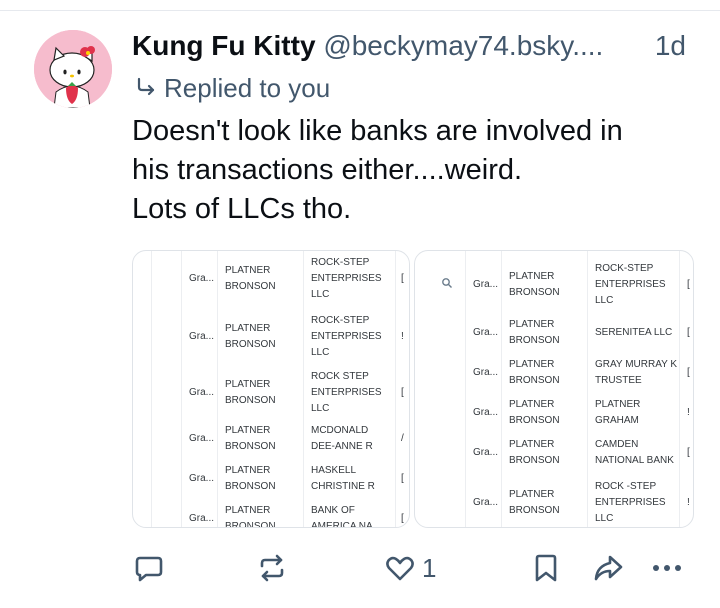 This screenshot has width=720, height=608. I want to click on cell-counterparty-line: AMERICA NA, so click(342, 524).